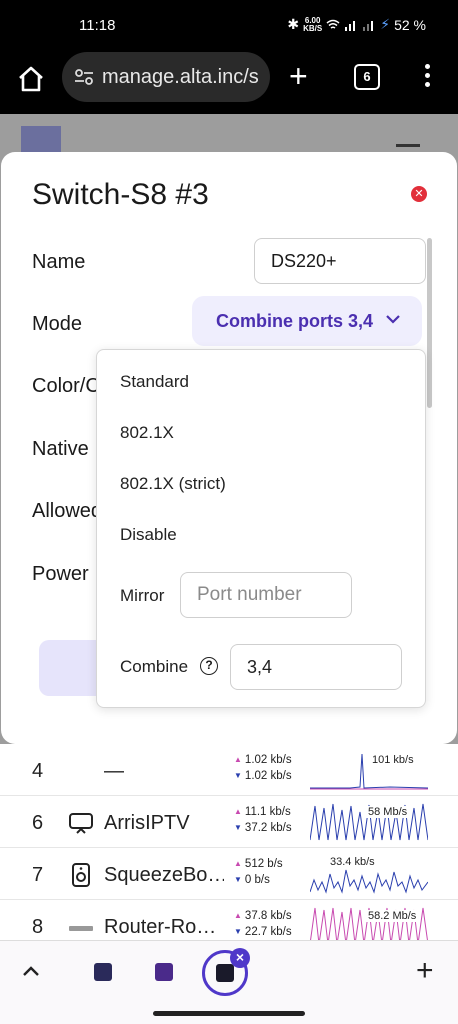 The height and width of the screenshot is (1024, 458). Describe the element at coordinates (316, 667) in the screenshot. I see `combine-ports-input: 3,4` at that location.